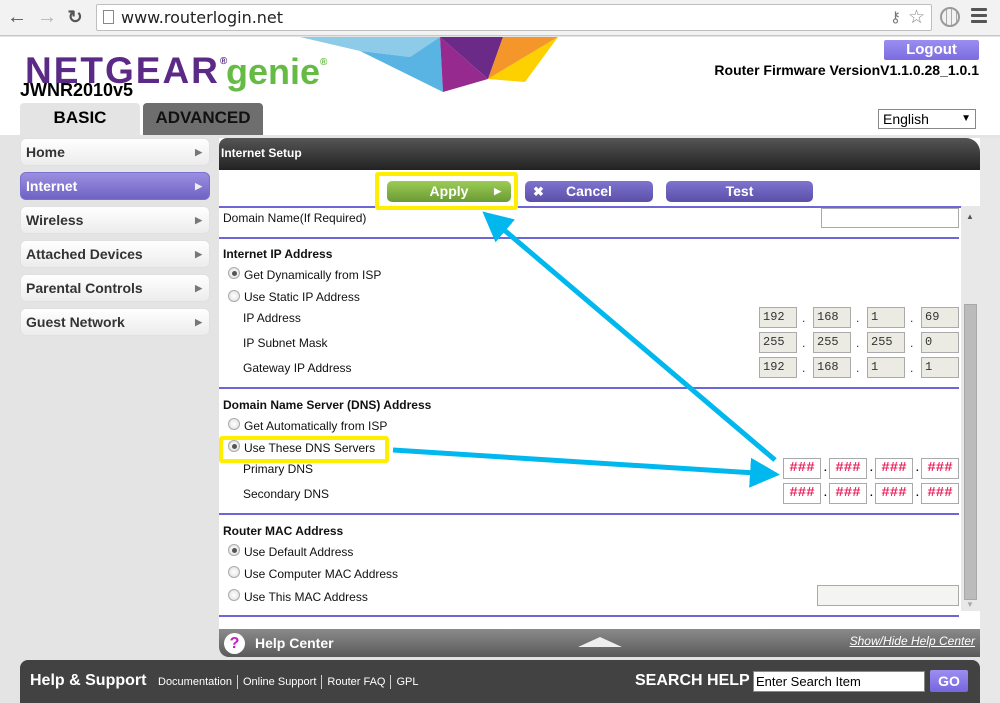 The height and width of the screenshot is (703, 1000). What do you see at coordinates (75, 17) in the screenshot?
I see `reload-icon: ↻` at bounding box center [75, 17].